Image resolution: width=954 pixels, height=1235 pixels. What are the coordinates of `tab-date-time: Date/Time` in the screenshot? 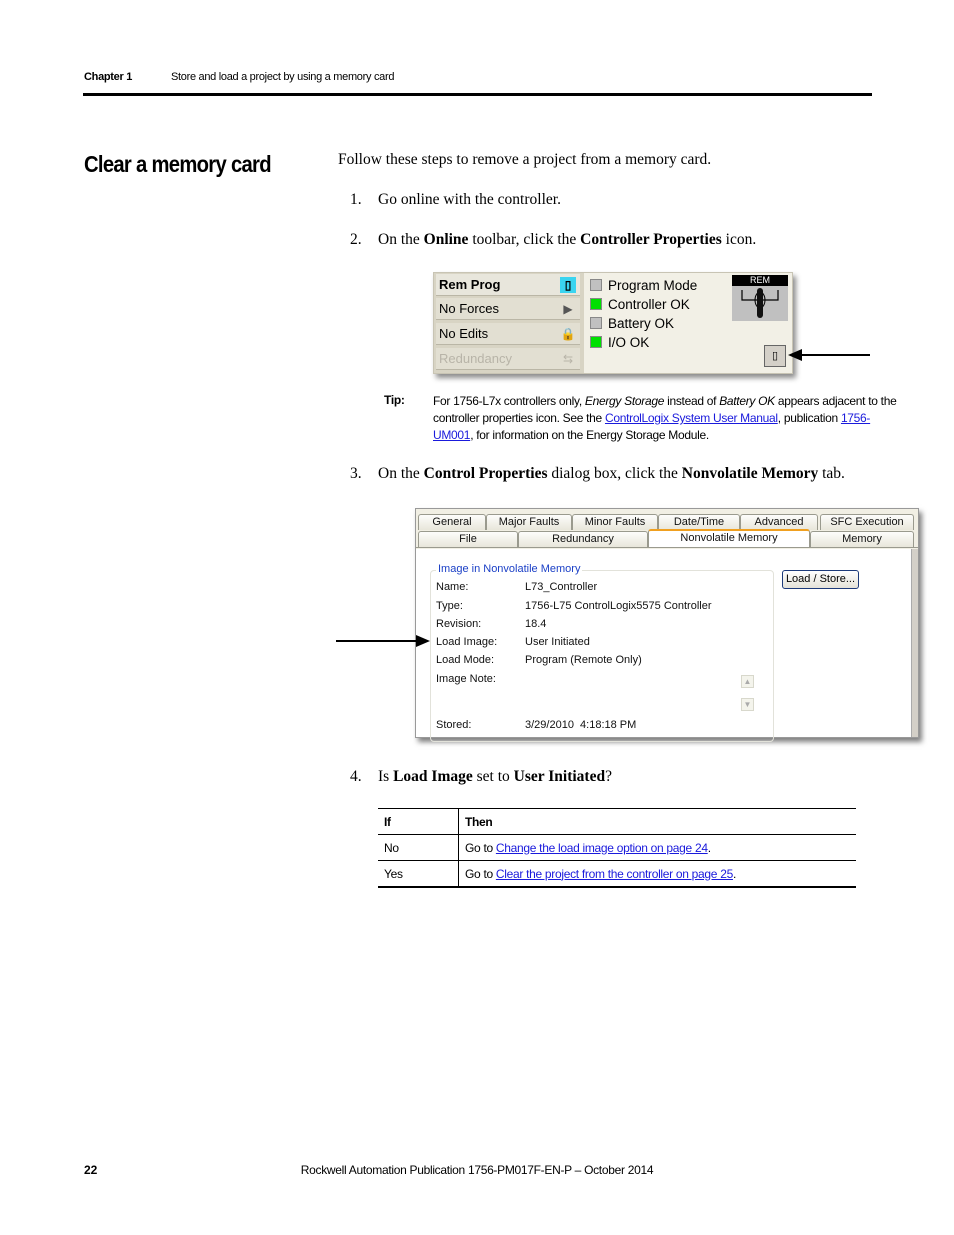 It's located at (699, 522).